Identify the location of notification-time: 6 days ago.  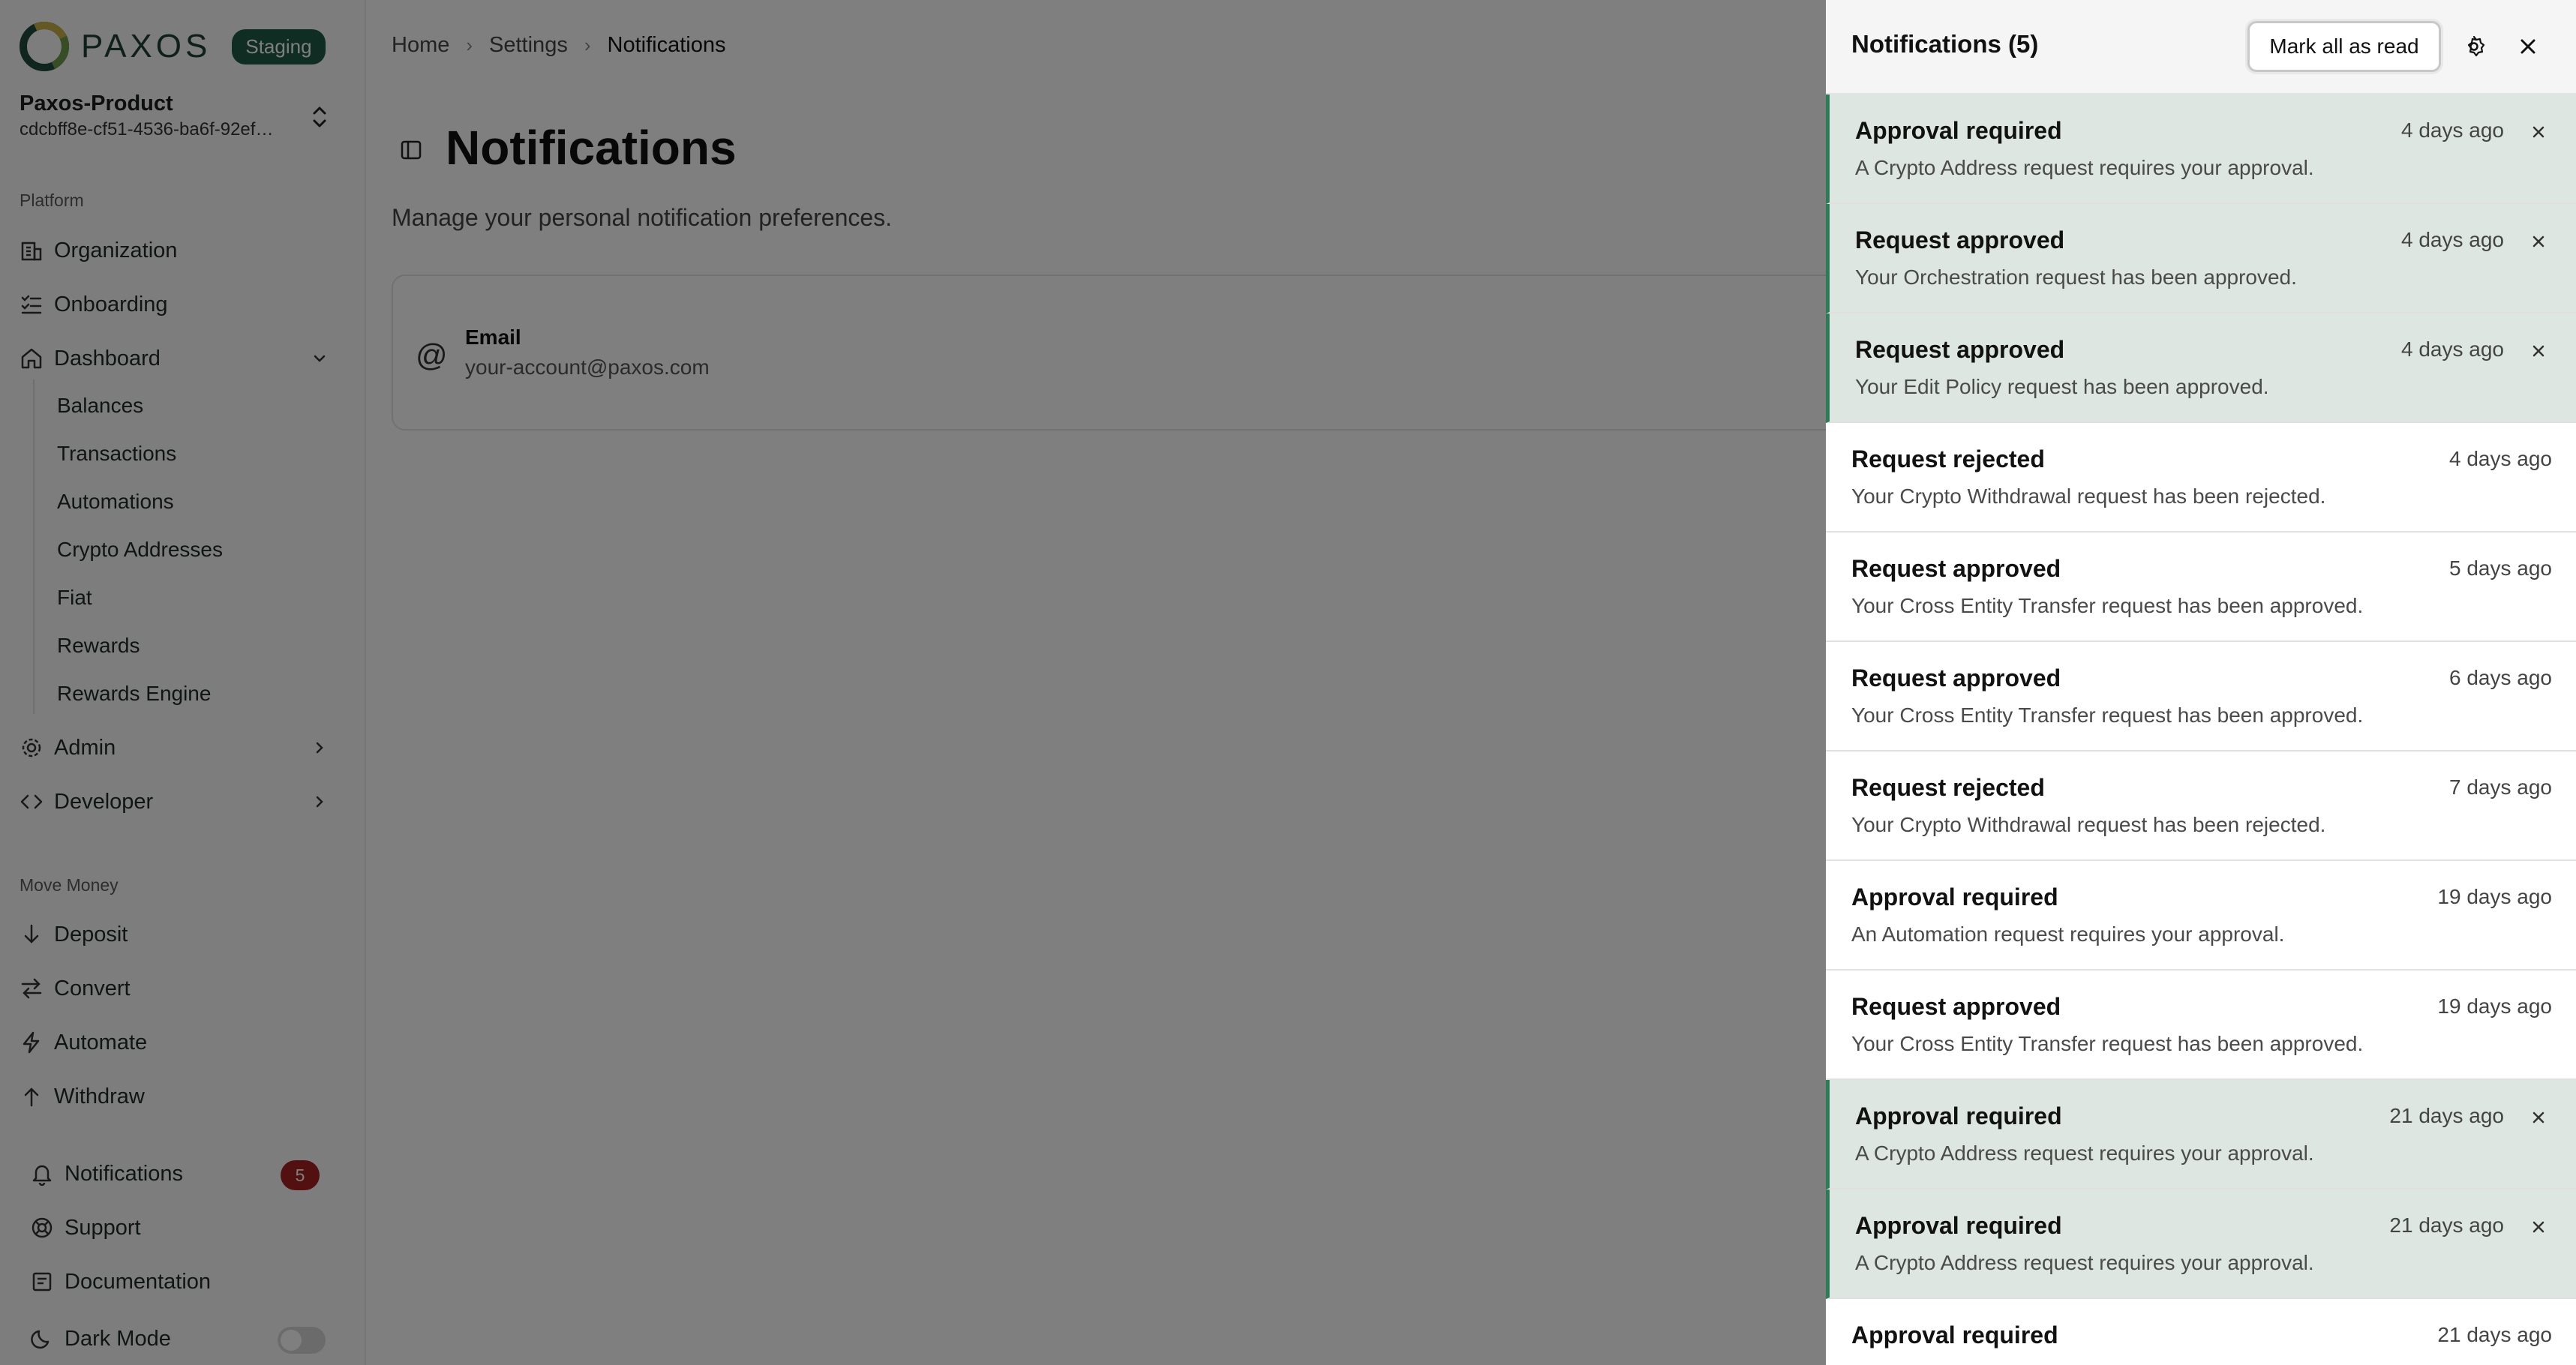
(2500, 677).